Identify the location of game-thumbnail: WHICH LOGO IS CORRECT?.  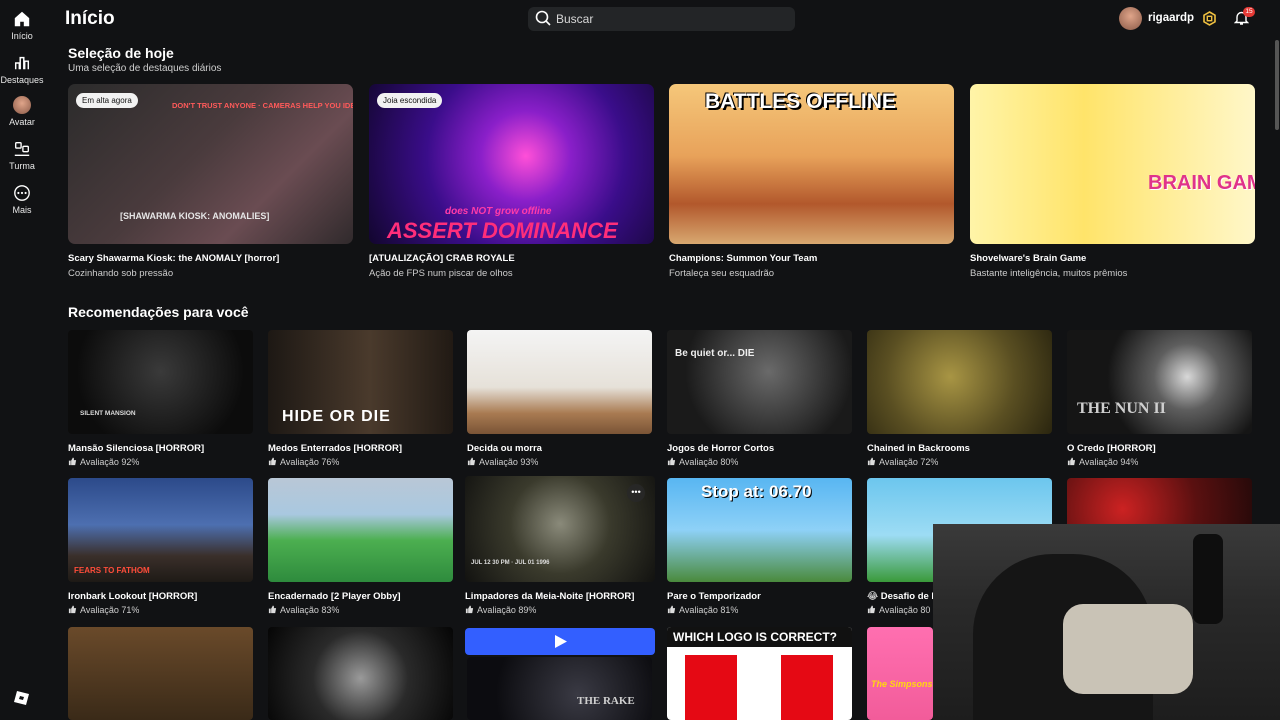
(759, 673).